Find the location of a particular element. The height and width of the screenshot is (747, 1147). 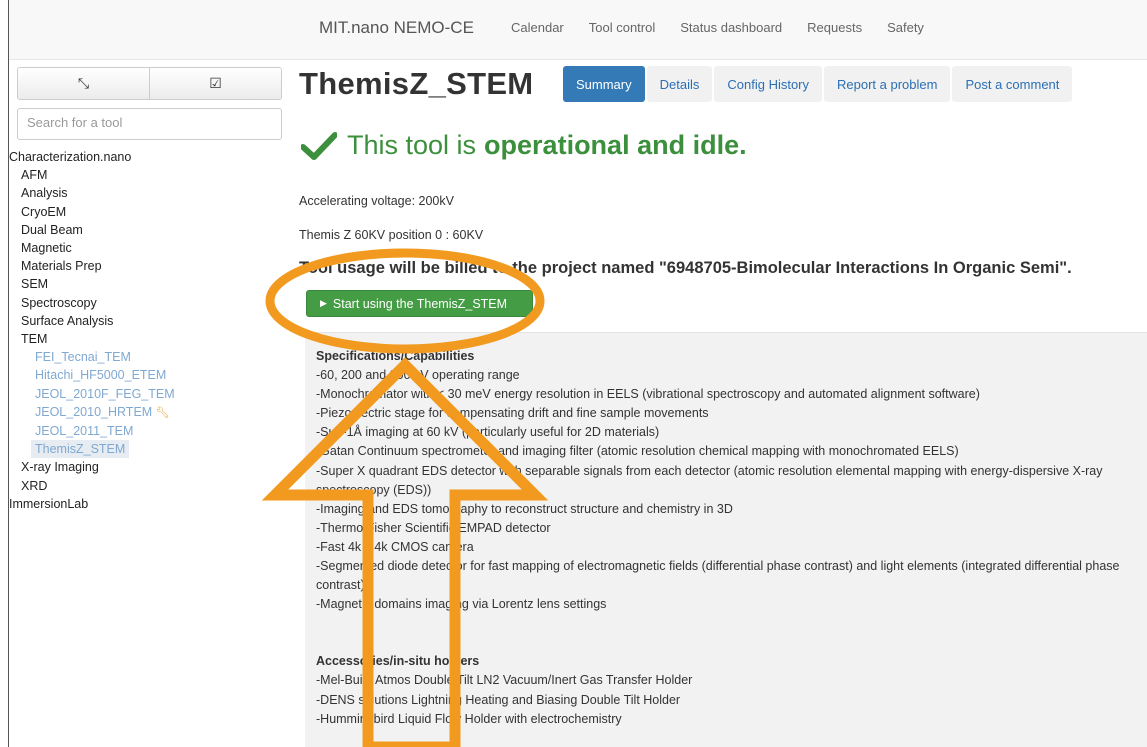

tree-category: Magnetic is located at coordinates (92, 248).